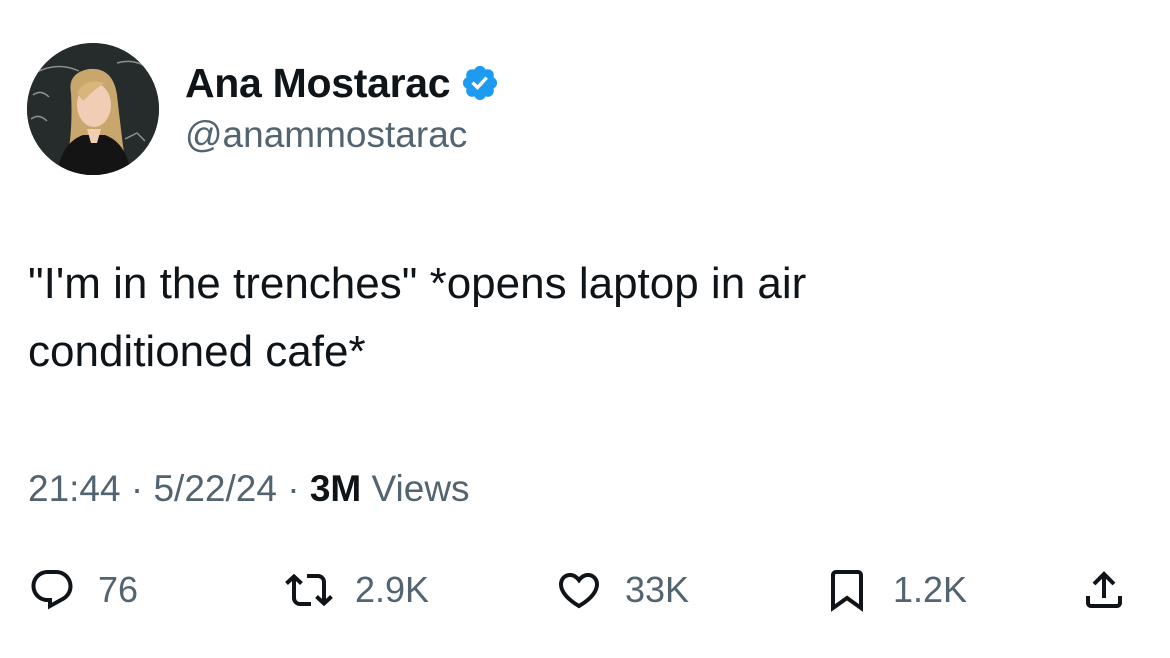 The image size is (1170, 658). Describe the element at coordinates (318, 83) in the screenshot. I see `display-name: Ana Mostarac` at that location.